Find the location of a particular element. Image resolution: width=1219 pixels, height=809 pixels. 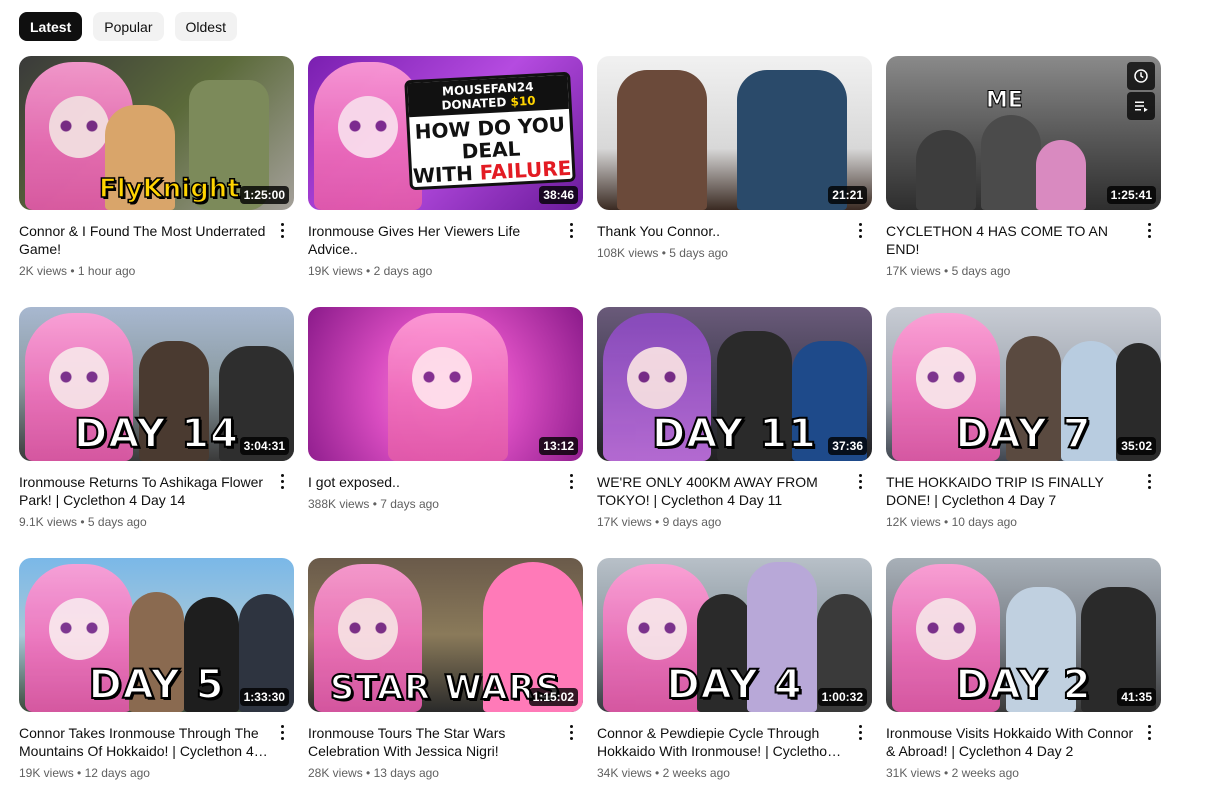

video-meta: 2K views • 1 hour ago is located at coordinates (77, 271).